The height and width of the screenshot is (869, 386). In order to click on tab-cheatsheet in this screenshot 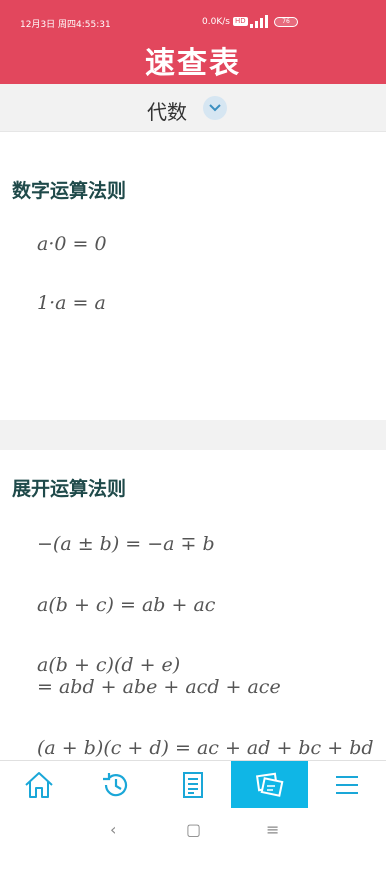, I will do `click(269, 785)`.